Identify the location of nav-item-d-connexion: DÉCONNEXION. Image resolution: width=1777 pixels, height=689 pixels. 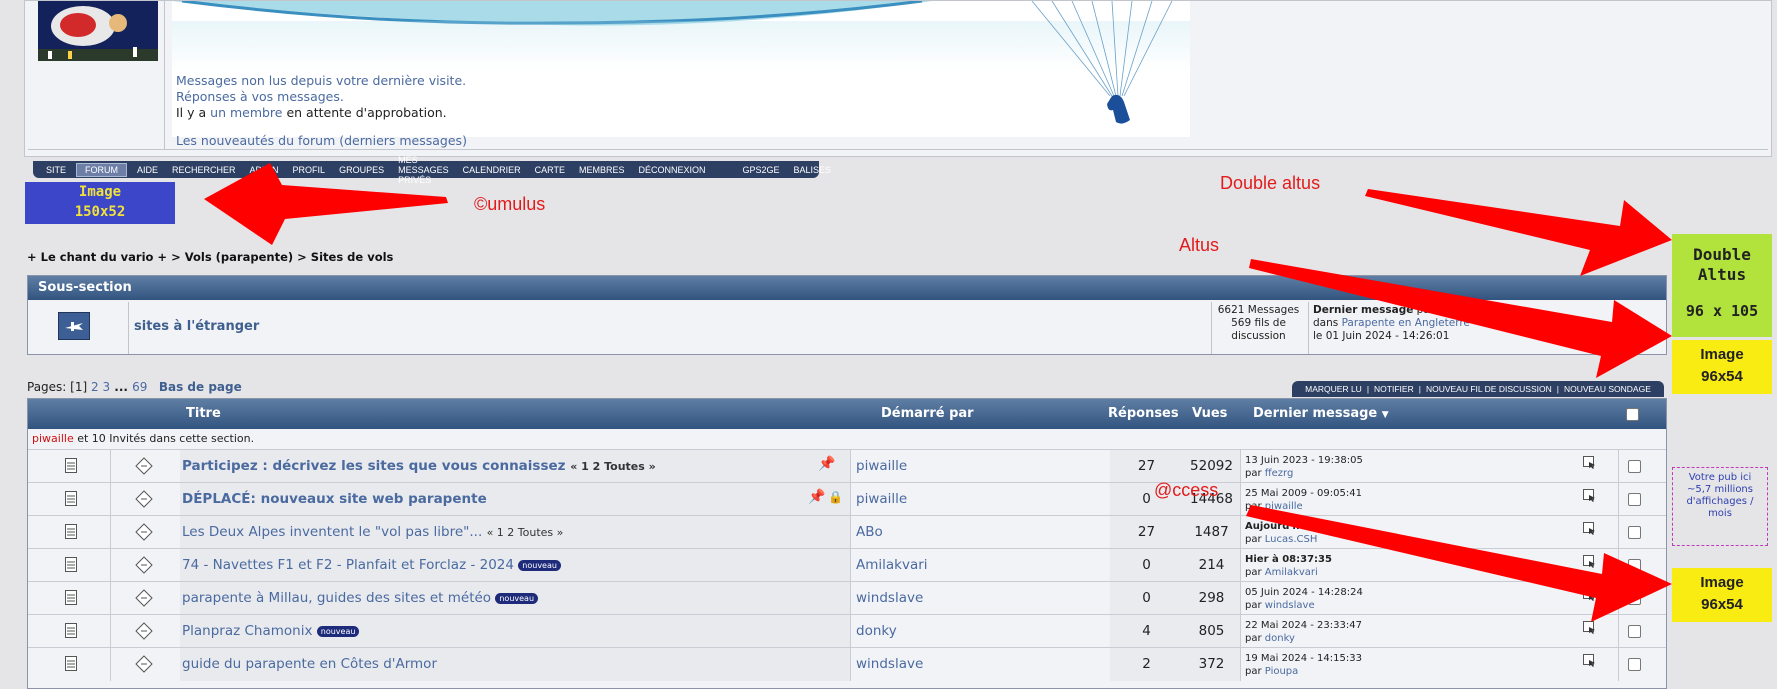
(671, 170).